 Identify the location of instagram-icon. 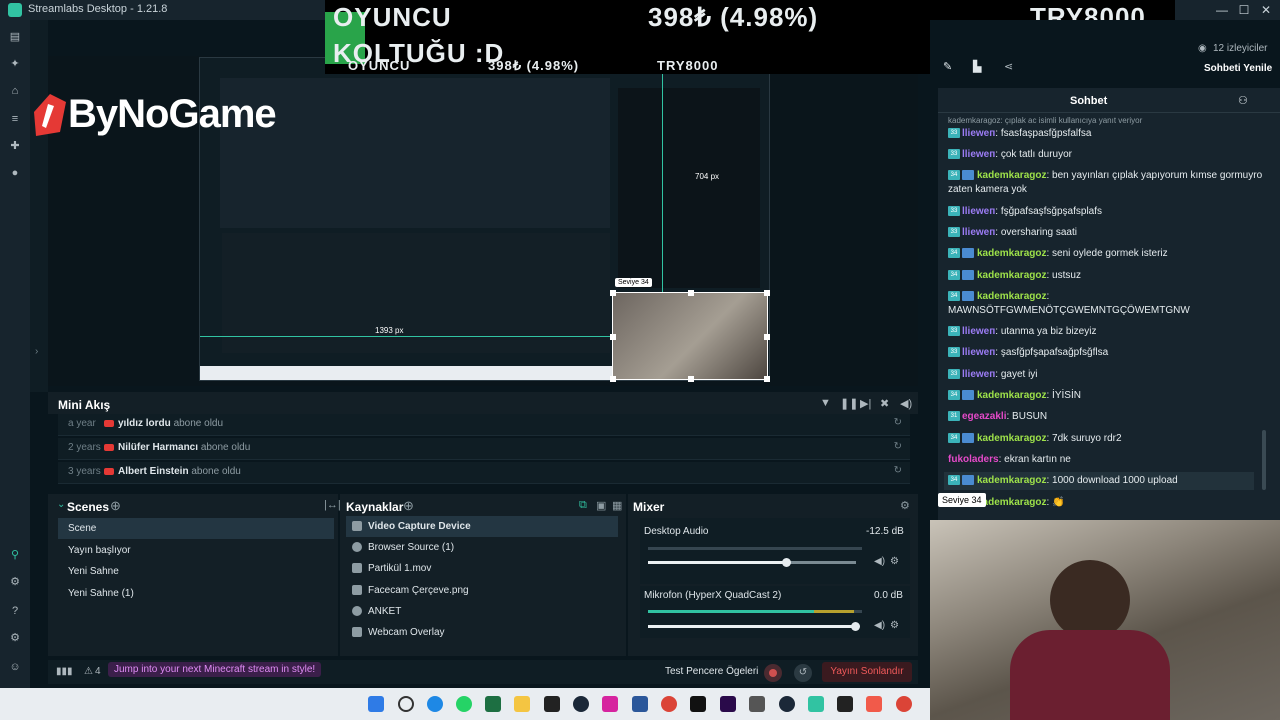
(610, 704).